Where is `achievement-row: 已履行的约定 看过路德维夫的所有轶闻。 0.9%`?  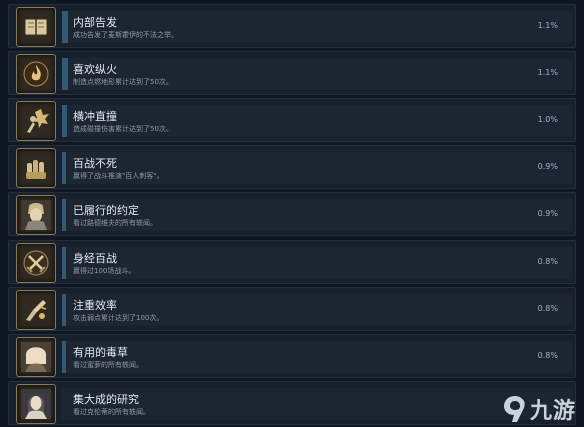
achievement-row: 已履行的约定 看过路德维夫的所有轶闻。 0.9% is located at coordinates (292, 214).